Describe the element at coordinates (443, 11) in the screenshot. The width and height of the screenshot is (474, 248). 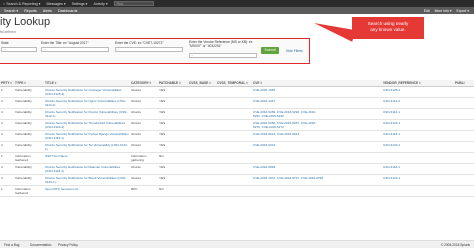
I see `more-info-button: More Info ▾` at that location.